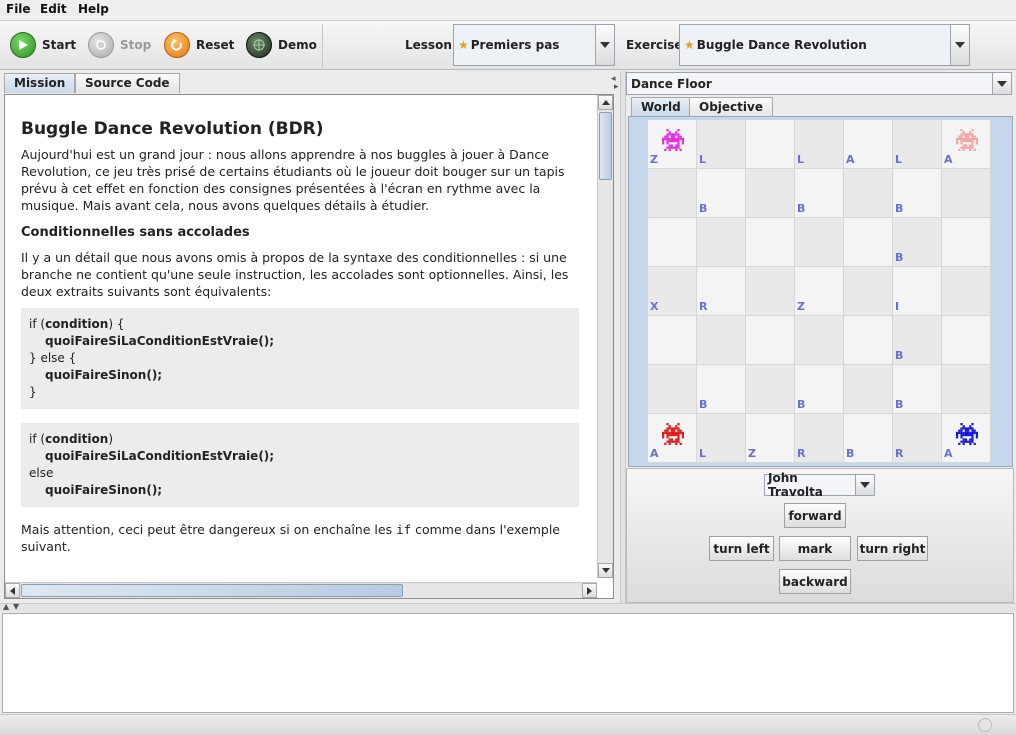 This screenshot has width=1016, height=735. What do you see at coordinates (16, 606) in the screenshot?
I see `split-down-icon: ▼` at bounding box center [16, 606].